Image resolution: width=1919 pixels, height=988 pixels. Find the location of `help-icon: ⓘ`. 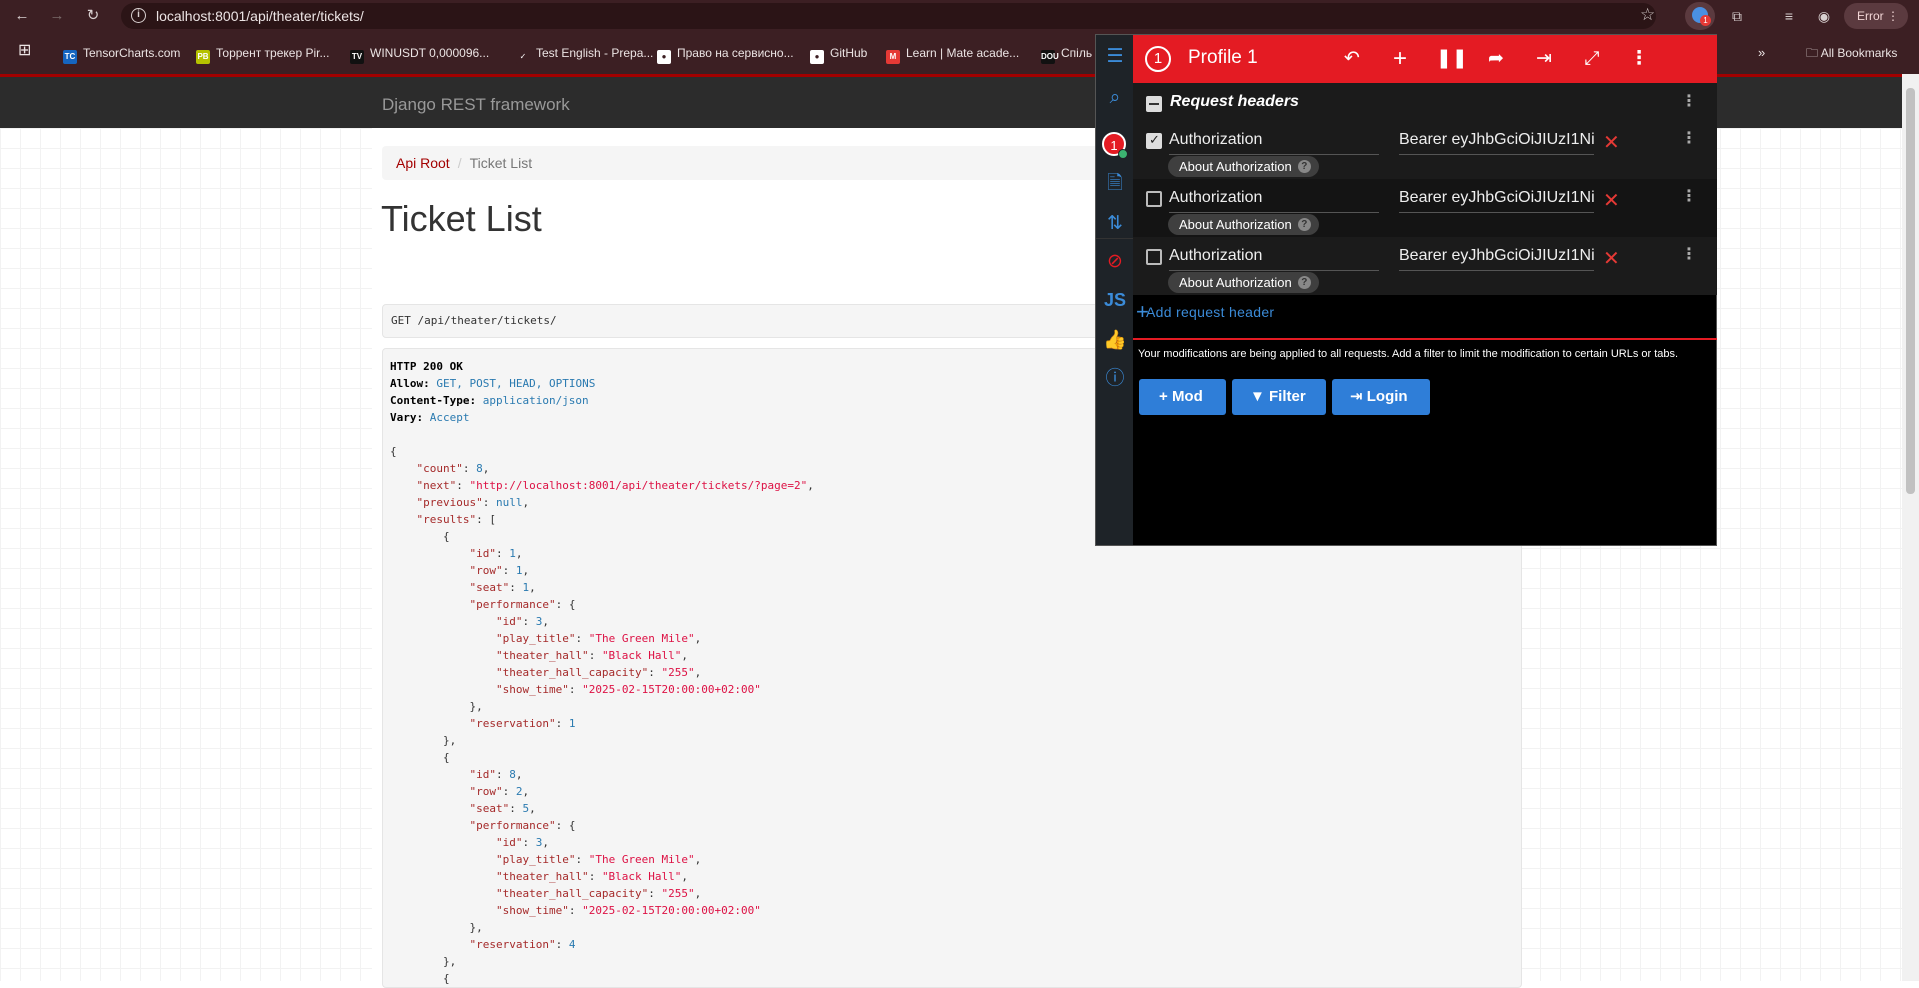

help-icon: ⓘ is located at coordinates (1115, 379).